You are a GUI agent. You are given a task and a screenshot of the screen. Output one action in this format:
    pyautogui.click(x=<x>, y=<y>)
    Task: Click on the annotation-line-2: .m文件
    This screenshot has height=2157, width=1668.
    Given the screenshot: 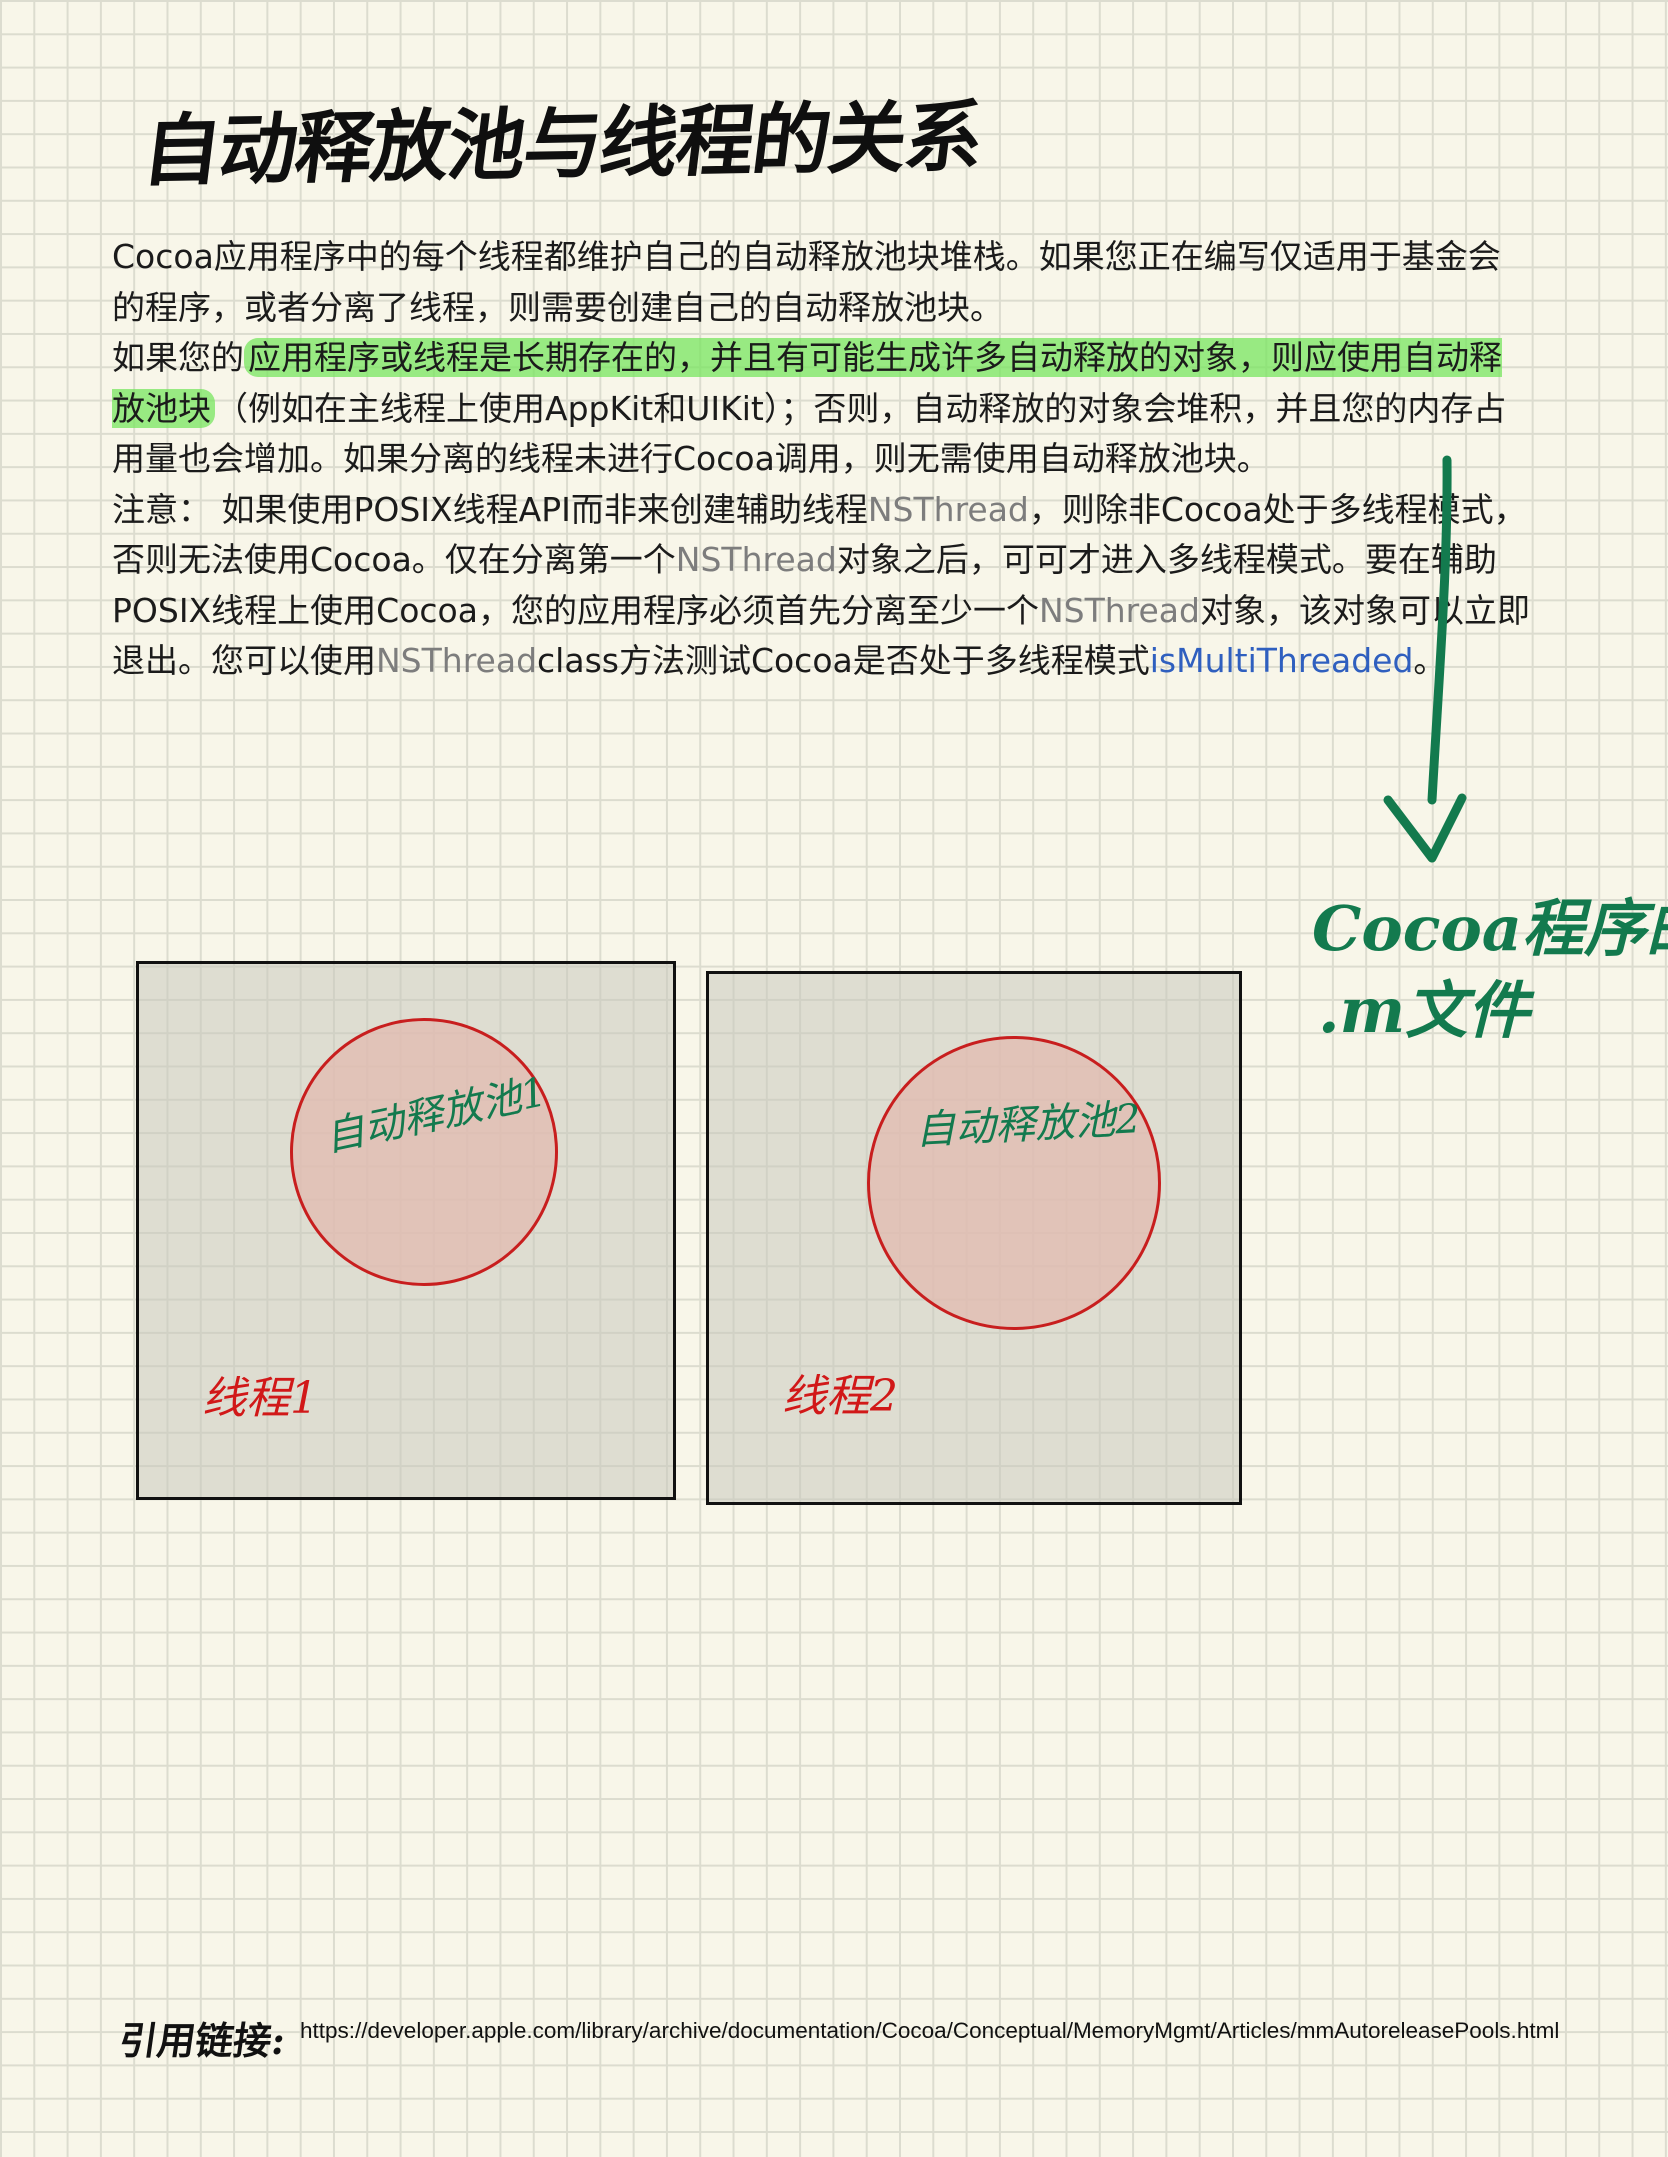 What is the action you would take?
    pyautogui.click(x=1424, y=1010)
    